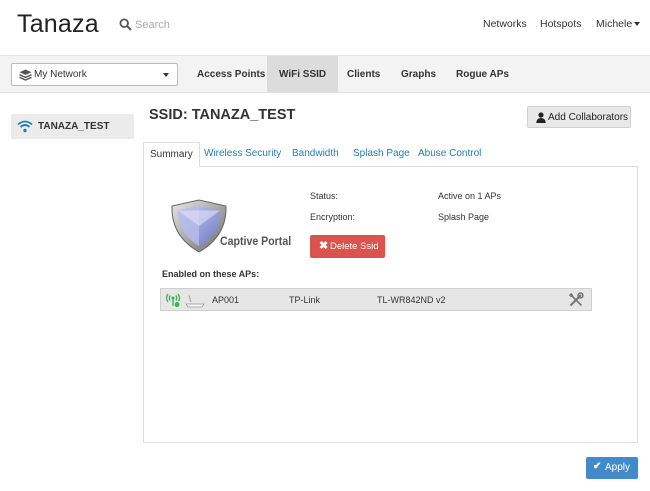  What do you see at coordinates (305, 300) in the screenshot?
I see `ap-vendor: TP-Link` at bounding box center [305, 300].